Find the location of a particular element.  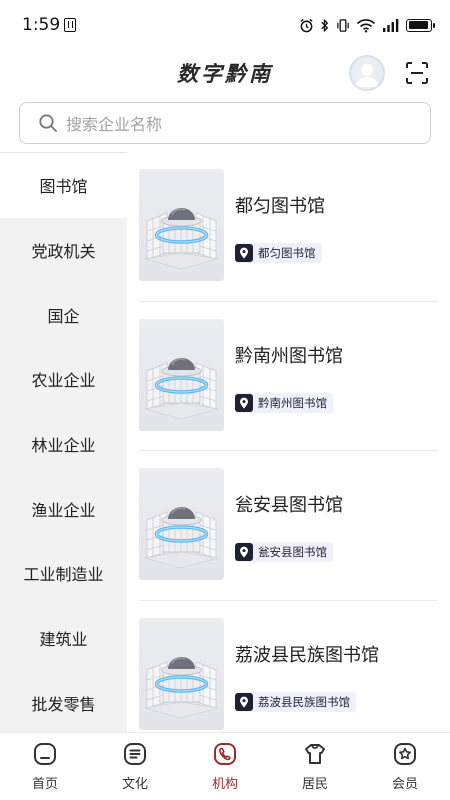

tab-member: 会员 is located at coordinates (405, 766).